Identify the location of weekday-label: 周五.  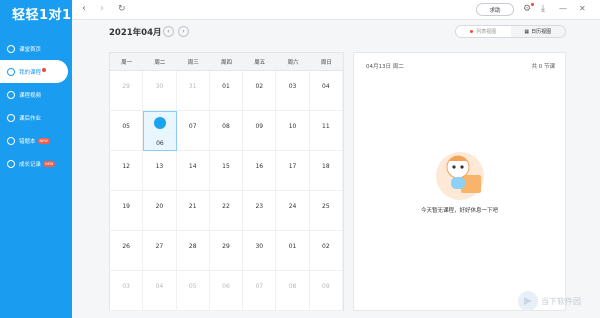
(260, 62).